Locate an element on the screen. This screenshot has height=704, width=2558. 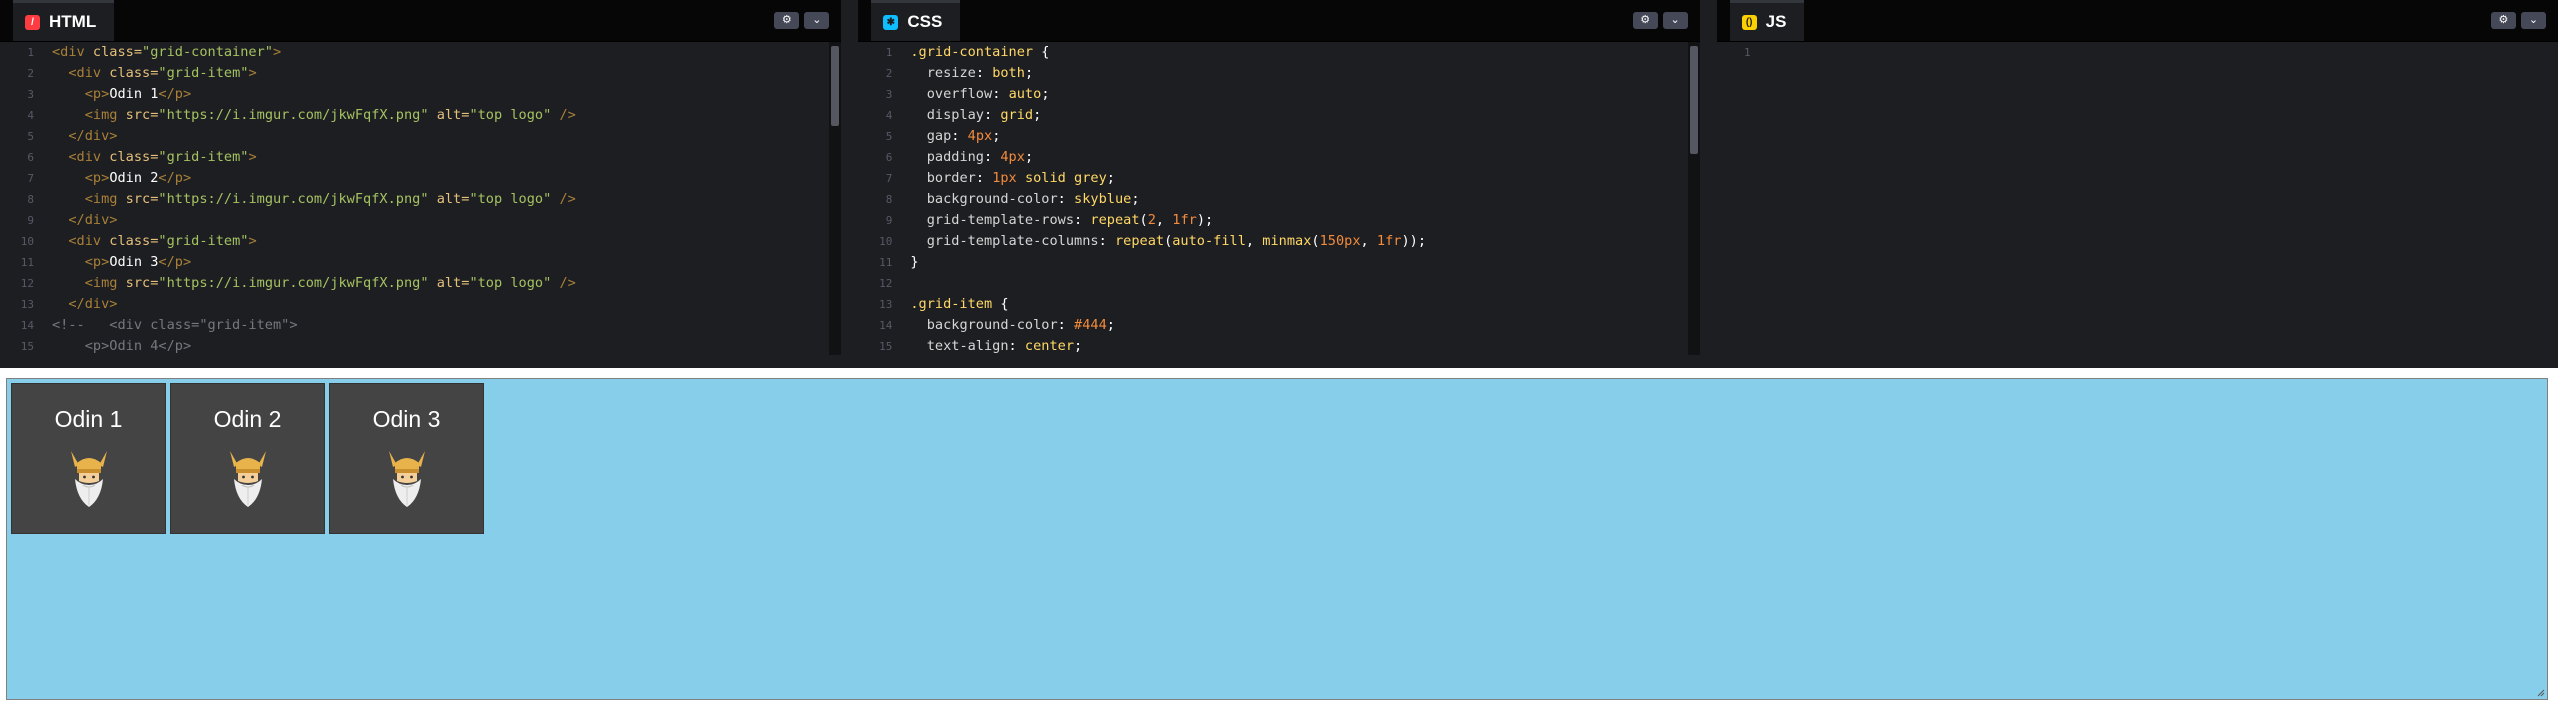
js-settings-button: ⚙ is located at coordinates (2503, 20).